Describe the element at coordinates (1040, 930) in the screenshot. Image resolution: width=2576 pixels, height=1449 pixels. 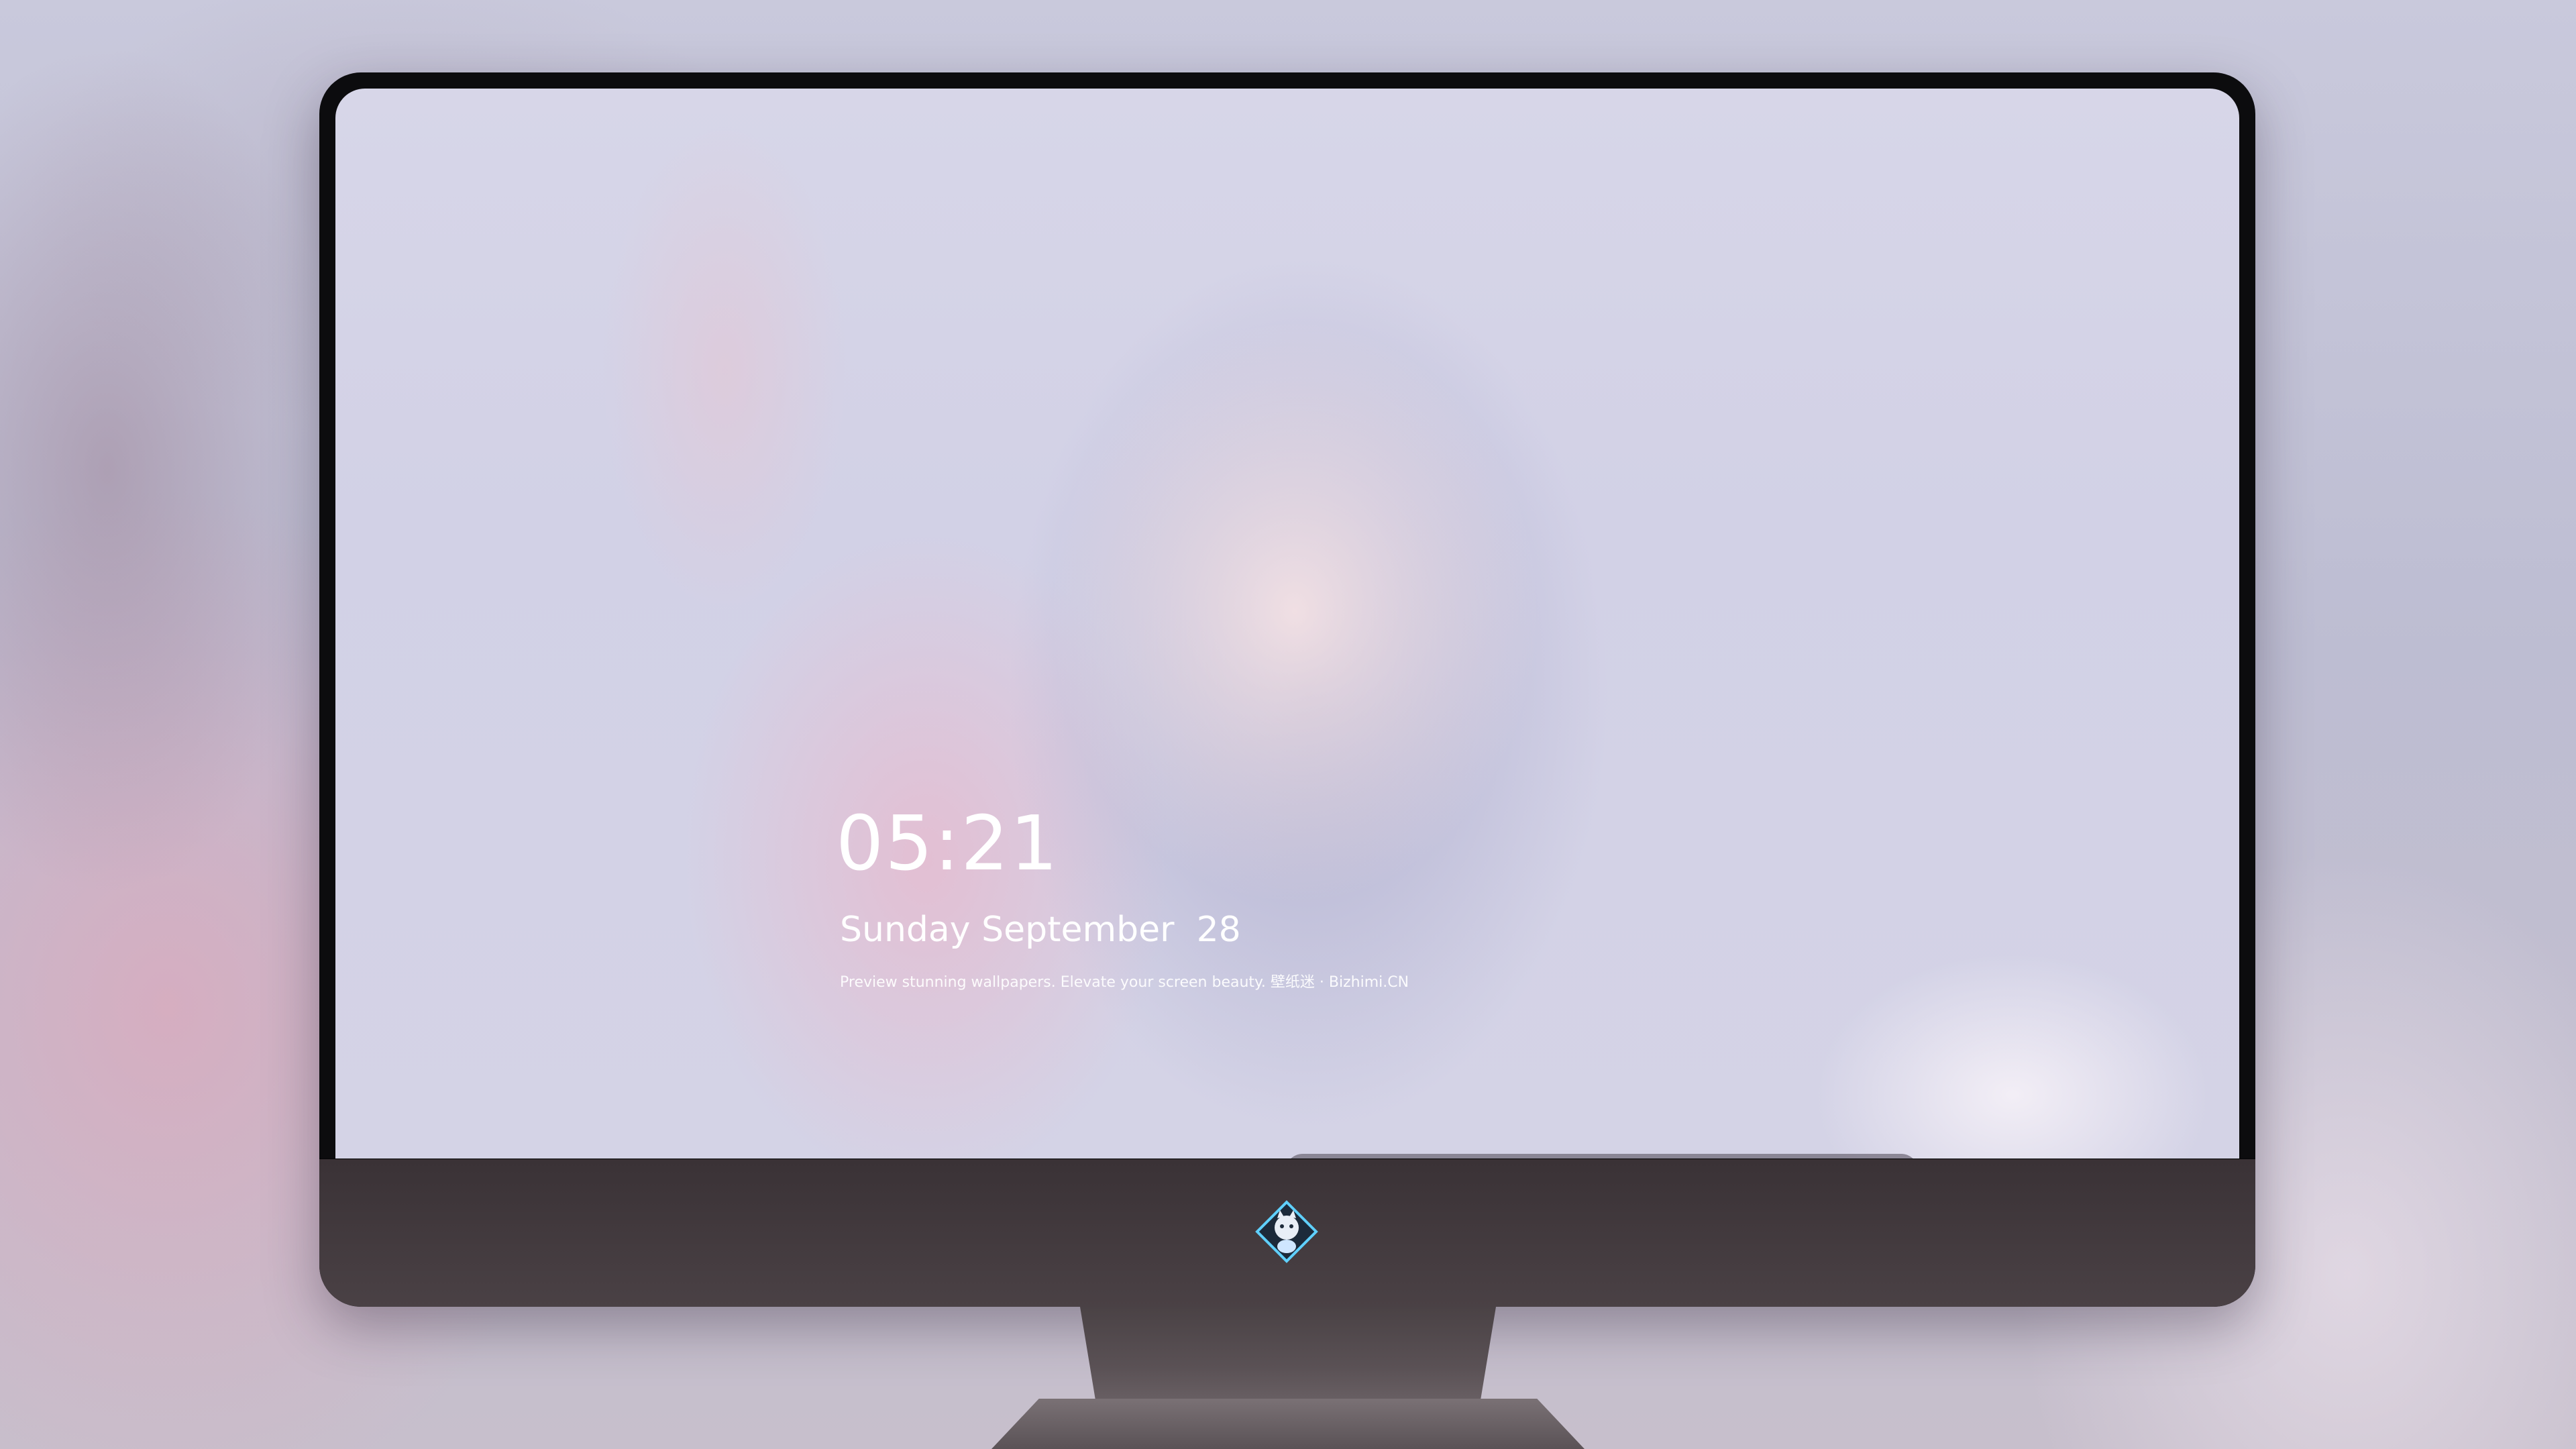
I see `lockscreen-date: Sunday September 28` at that location.